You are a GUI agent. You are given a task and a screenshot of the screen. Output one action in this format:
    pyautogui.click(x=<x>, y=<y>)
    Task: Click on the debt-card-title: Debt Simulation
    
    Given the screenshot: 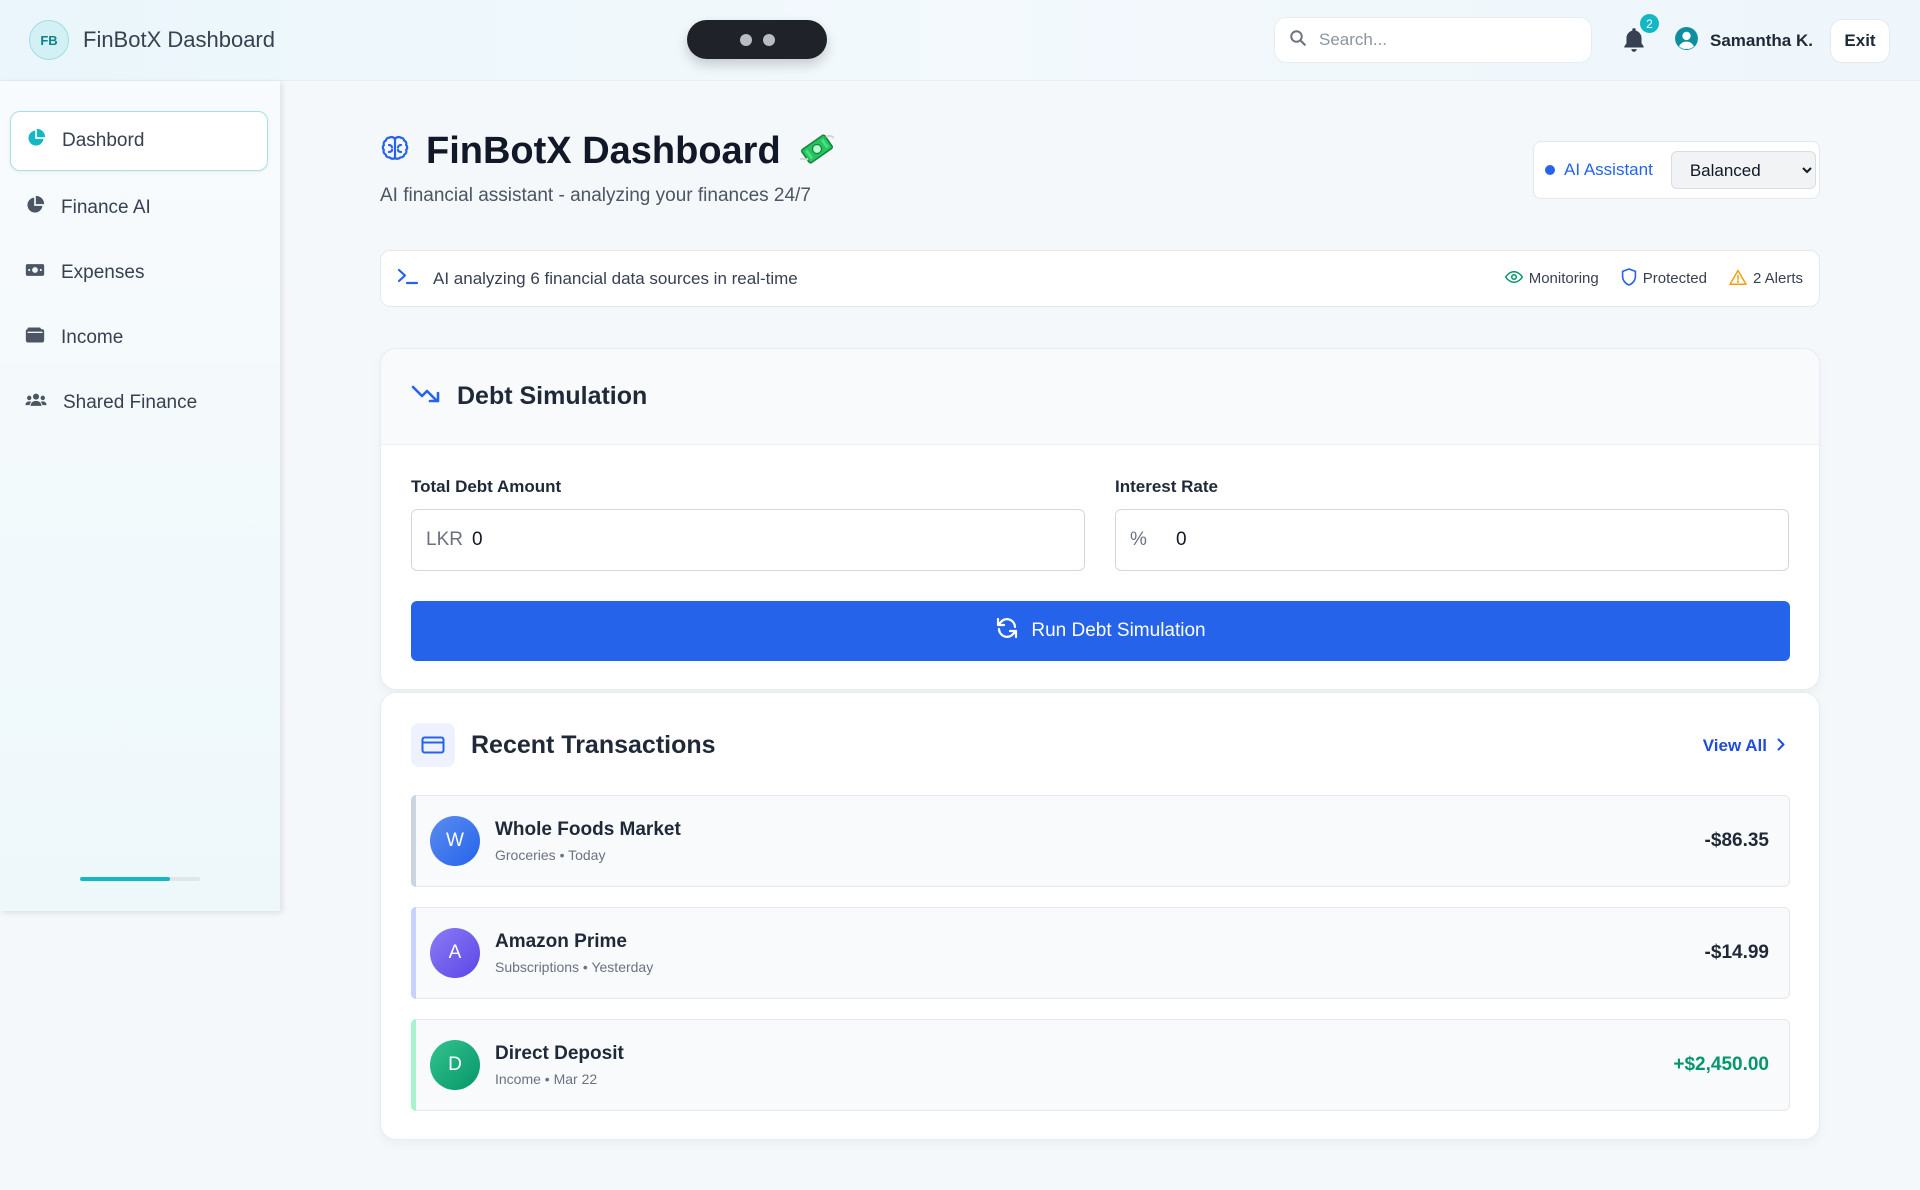 What is the action you would take?
    pyautogui.click(x=552, y=396)
    